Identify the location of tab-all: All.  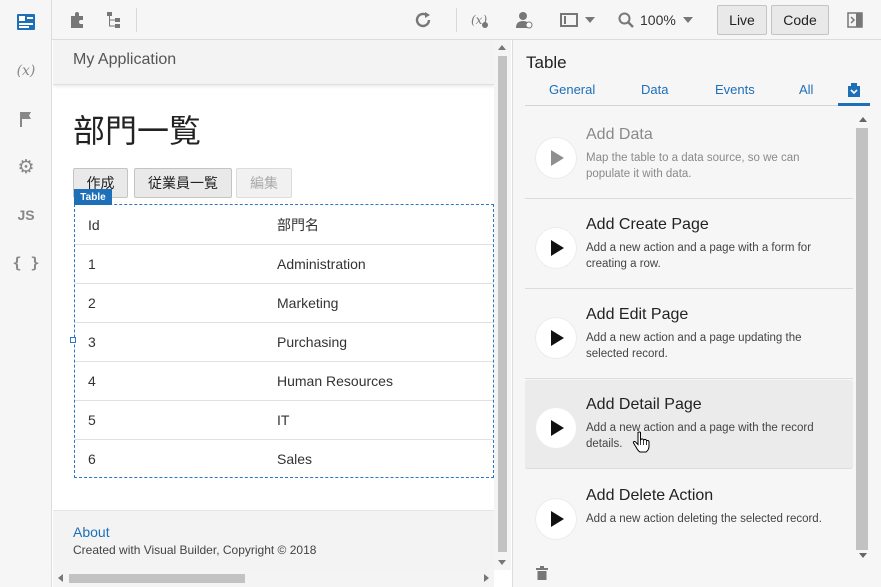
(806, 89).